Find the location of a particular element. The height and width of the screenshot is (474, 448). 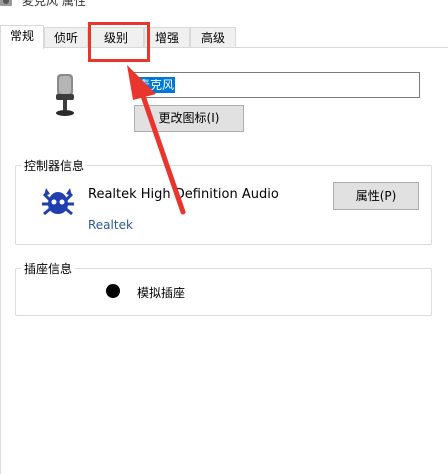

tab-listen: 侦听 is located at coordinates (66, 37).